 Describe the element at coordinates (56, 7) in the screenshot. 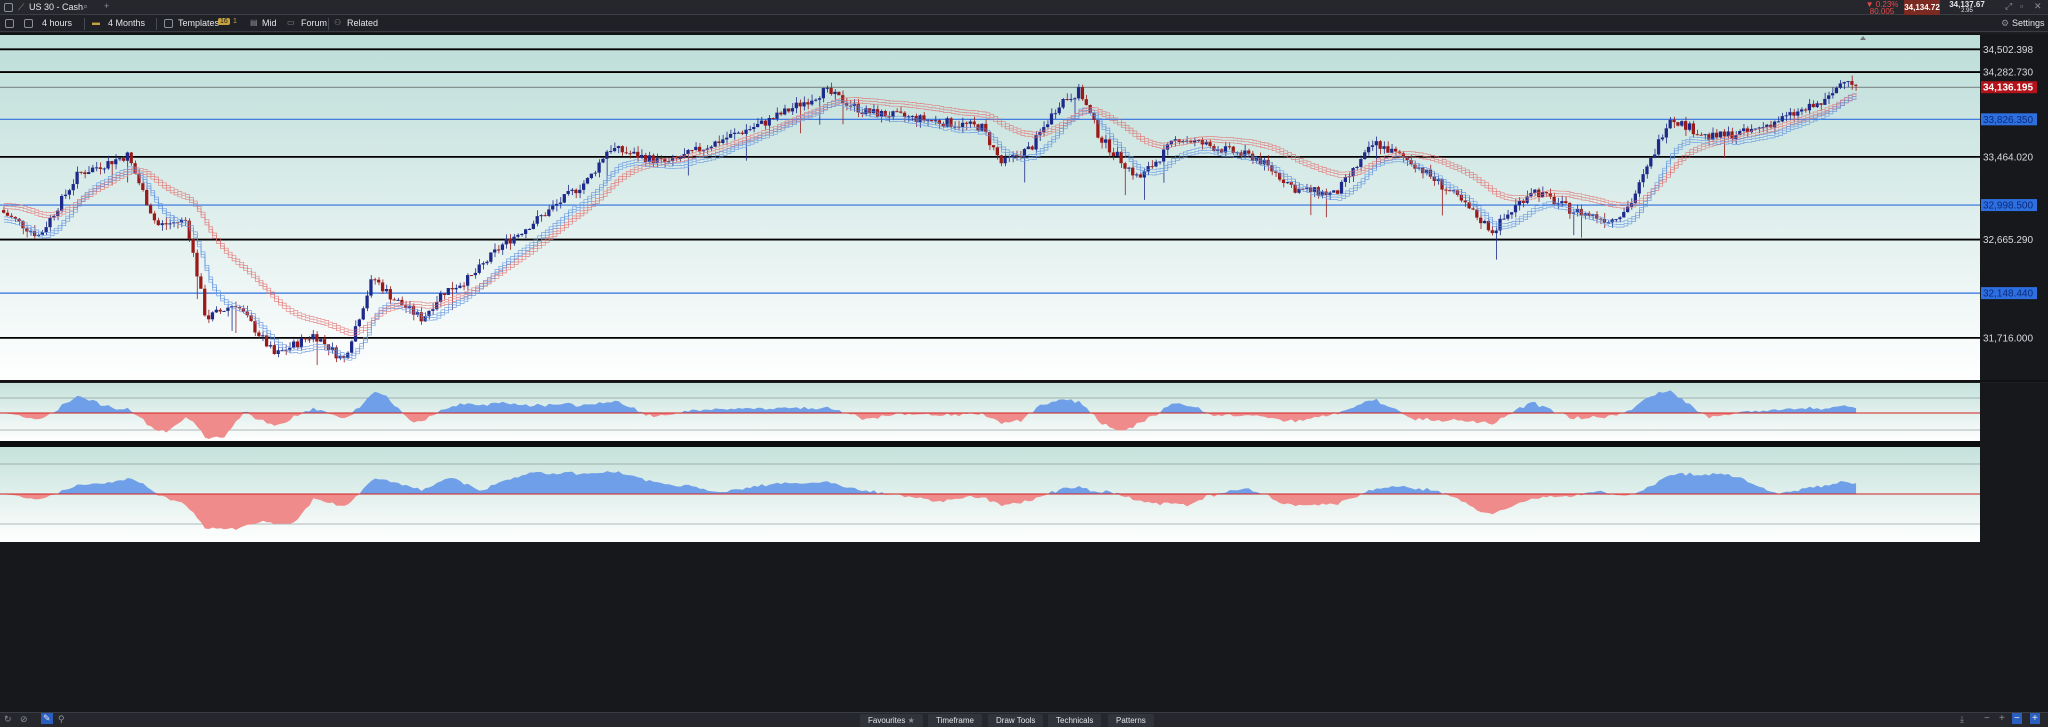

I see `instrument-name: US 30 - Cash` at that location.